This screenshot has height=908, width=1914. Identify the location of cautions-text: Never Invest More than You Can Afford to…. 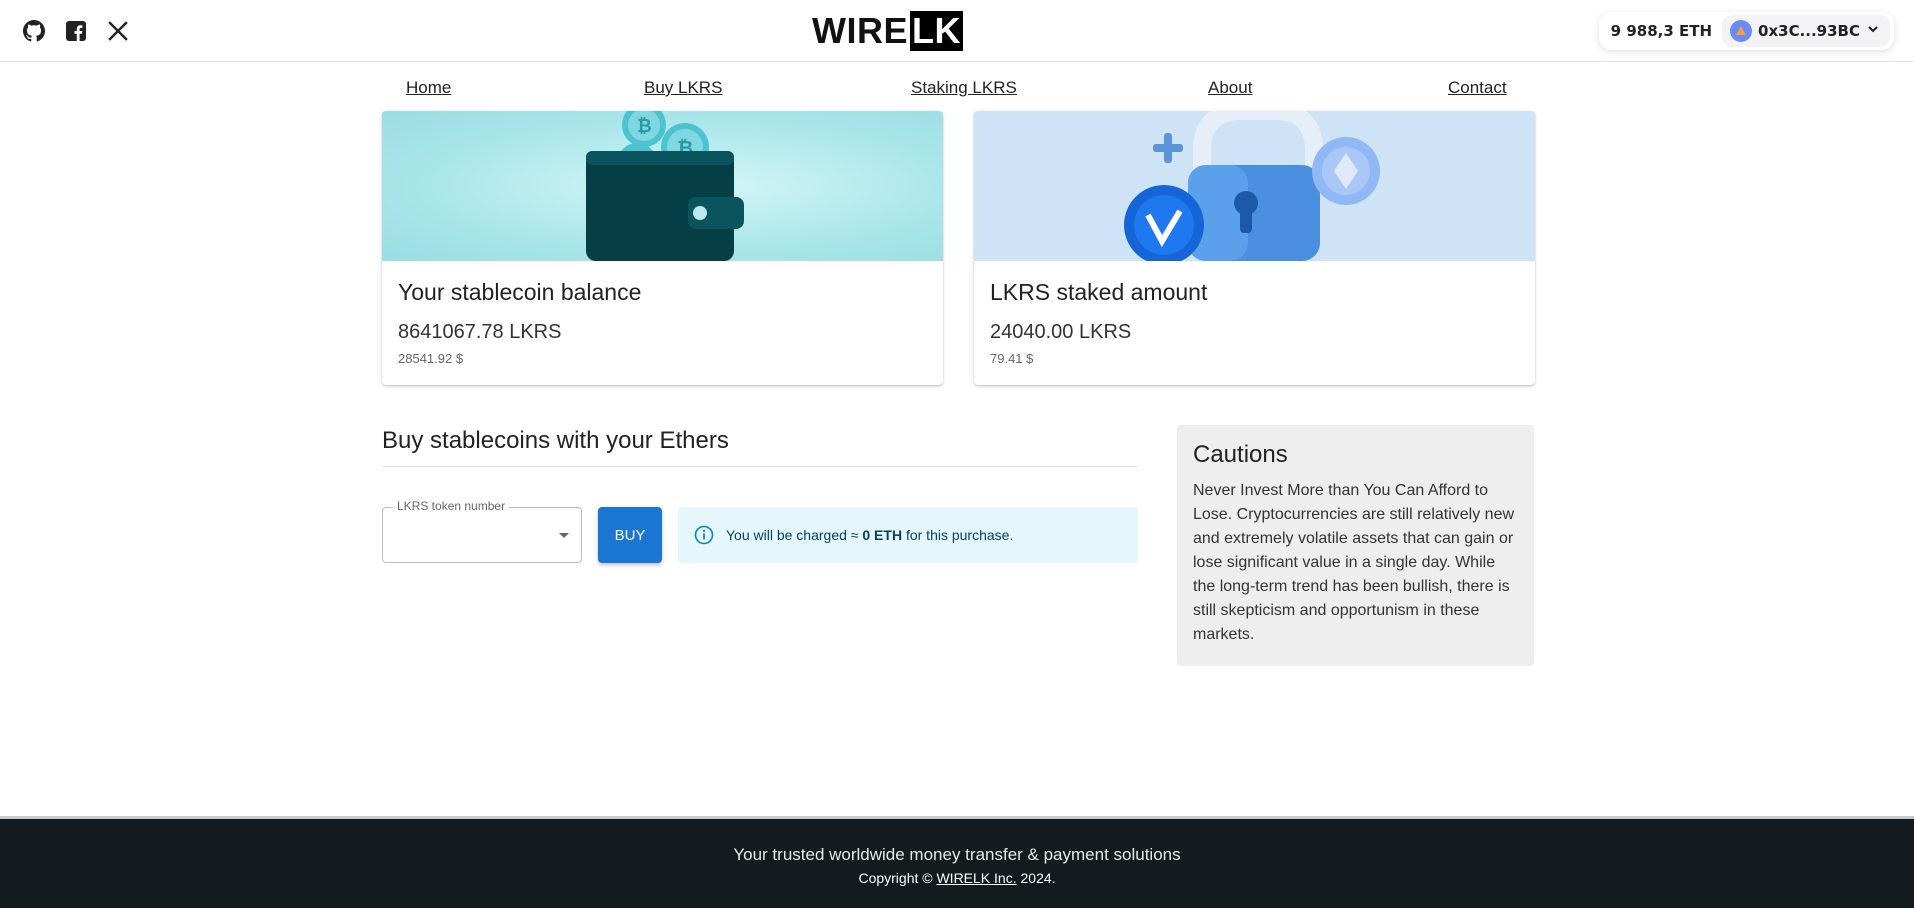
(1354, 562).